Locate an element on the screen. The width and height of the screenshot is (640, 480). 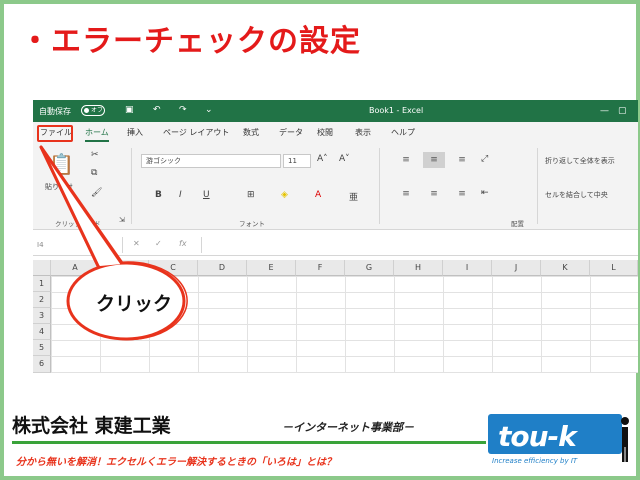
tab-home: ホーム is located at coordinates (97, 134).